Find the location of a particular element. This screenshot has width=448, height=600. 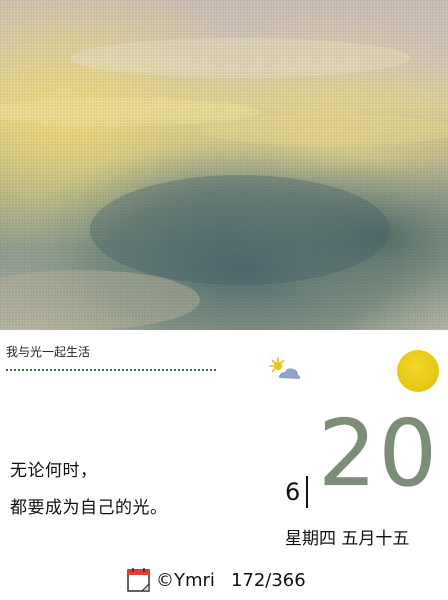

caption-text: 我与光一起生活 is located at coordinates (48, 352).